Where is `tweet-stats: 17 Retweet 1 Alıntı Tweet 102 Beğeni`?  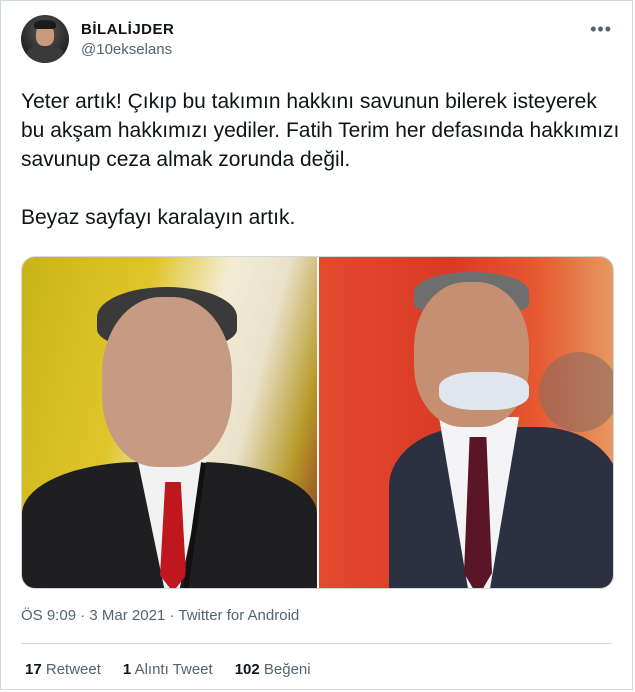 tweet-stats: 17 Retweet 1 Alıntı Tweet 102 Beğeni is located at coordinates (179, 669).